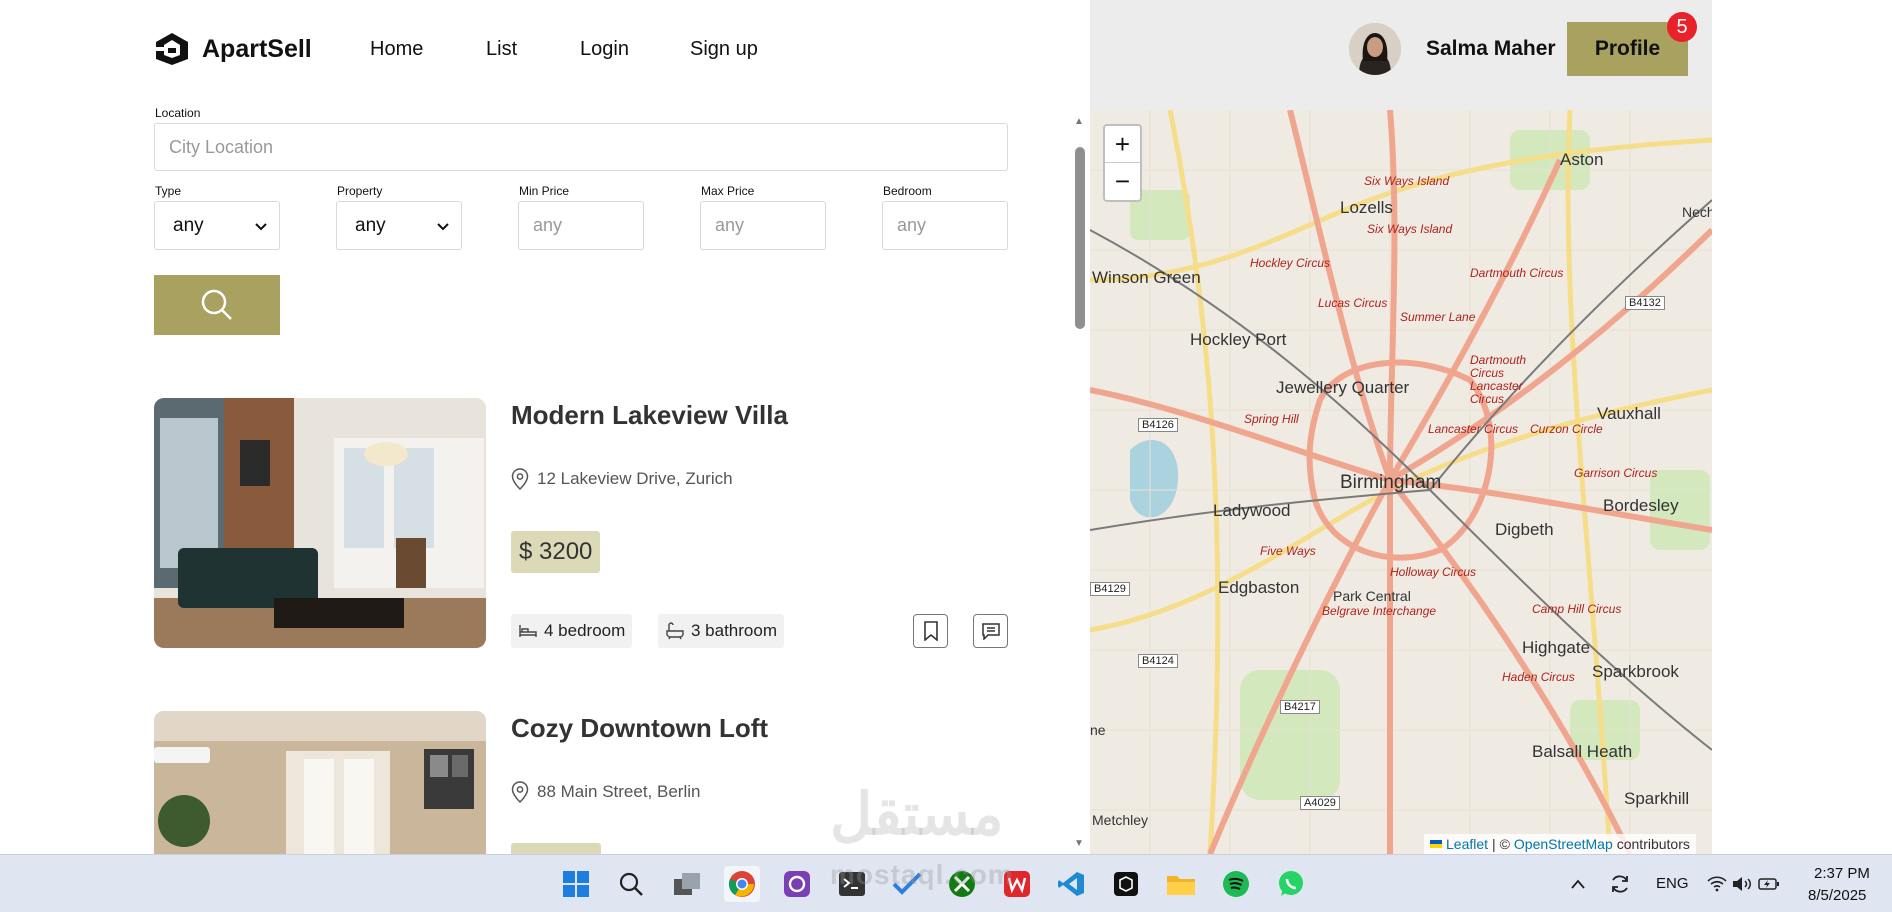  I want to click on map-circus-label: Haden Circus, so click(1538, 677).